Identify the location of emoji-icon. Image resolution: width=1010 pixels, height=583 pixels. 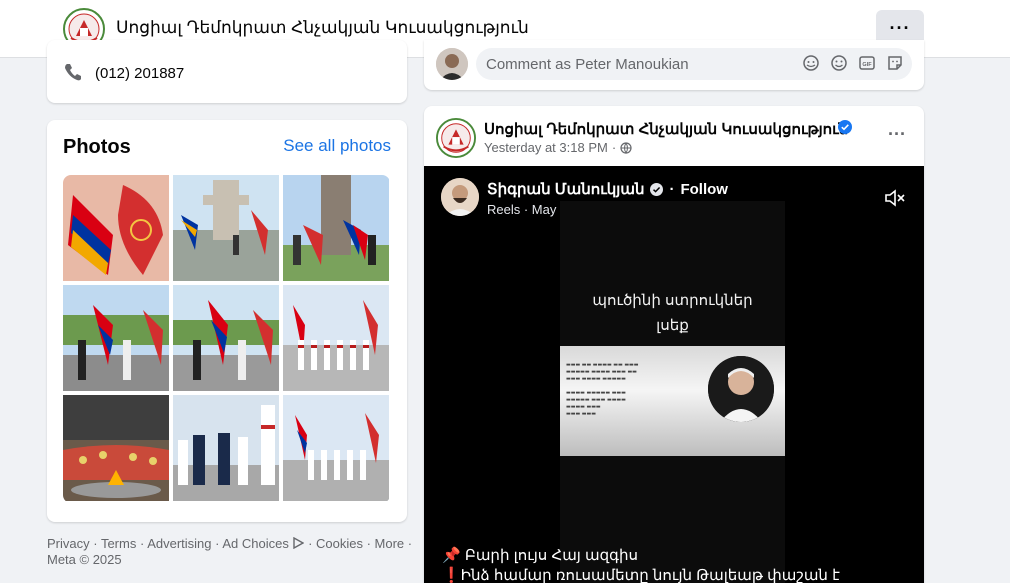
(839, 63).